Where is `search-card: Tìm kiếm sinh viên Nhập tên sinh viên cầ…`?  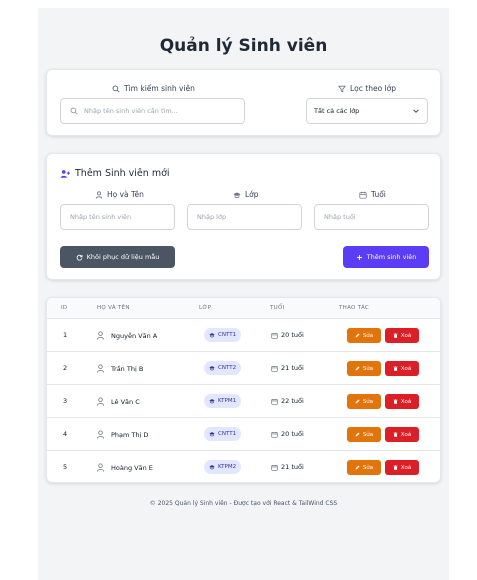
search-card: Tìm kiếm sinh viên Nhập tên sinh viên cầ… is located at coordinates (243, 102).